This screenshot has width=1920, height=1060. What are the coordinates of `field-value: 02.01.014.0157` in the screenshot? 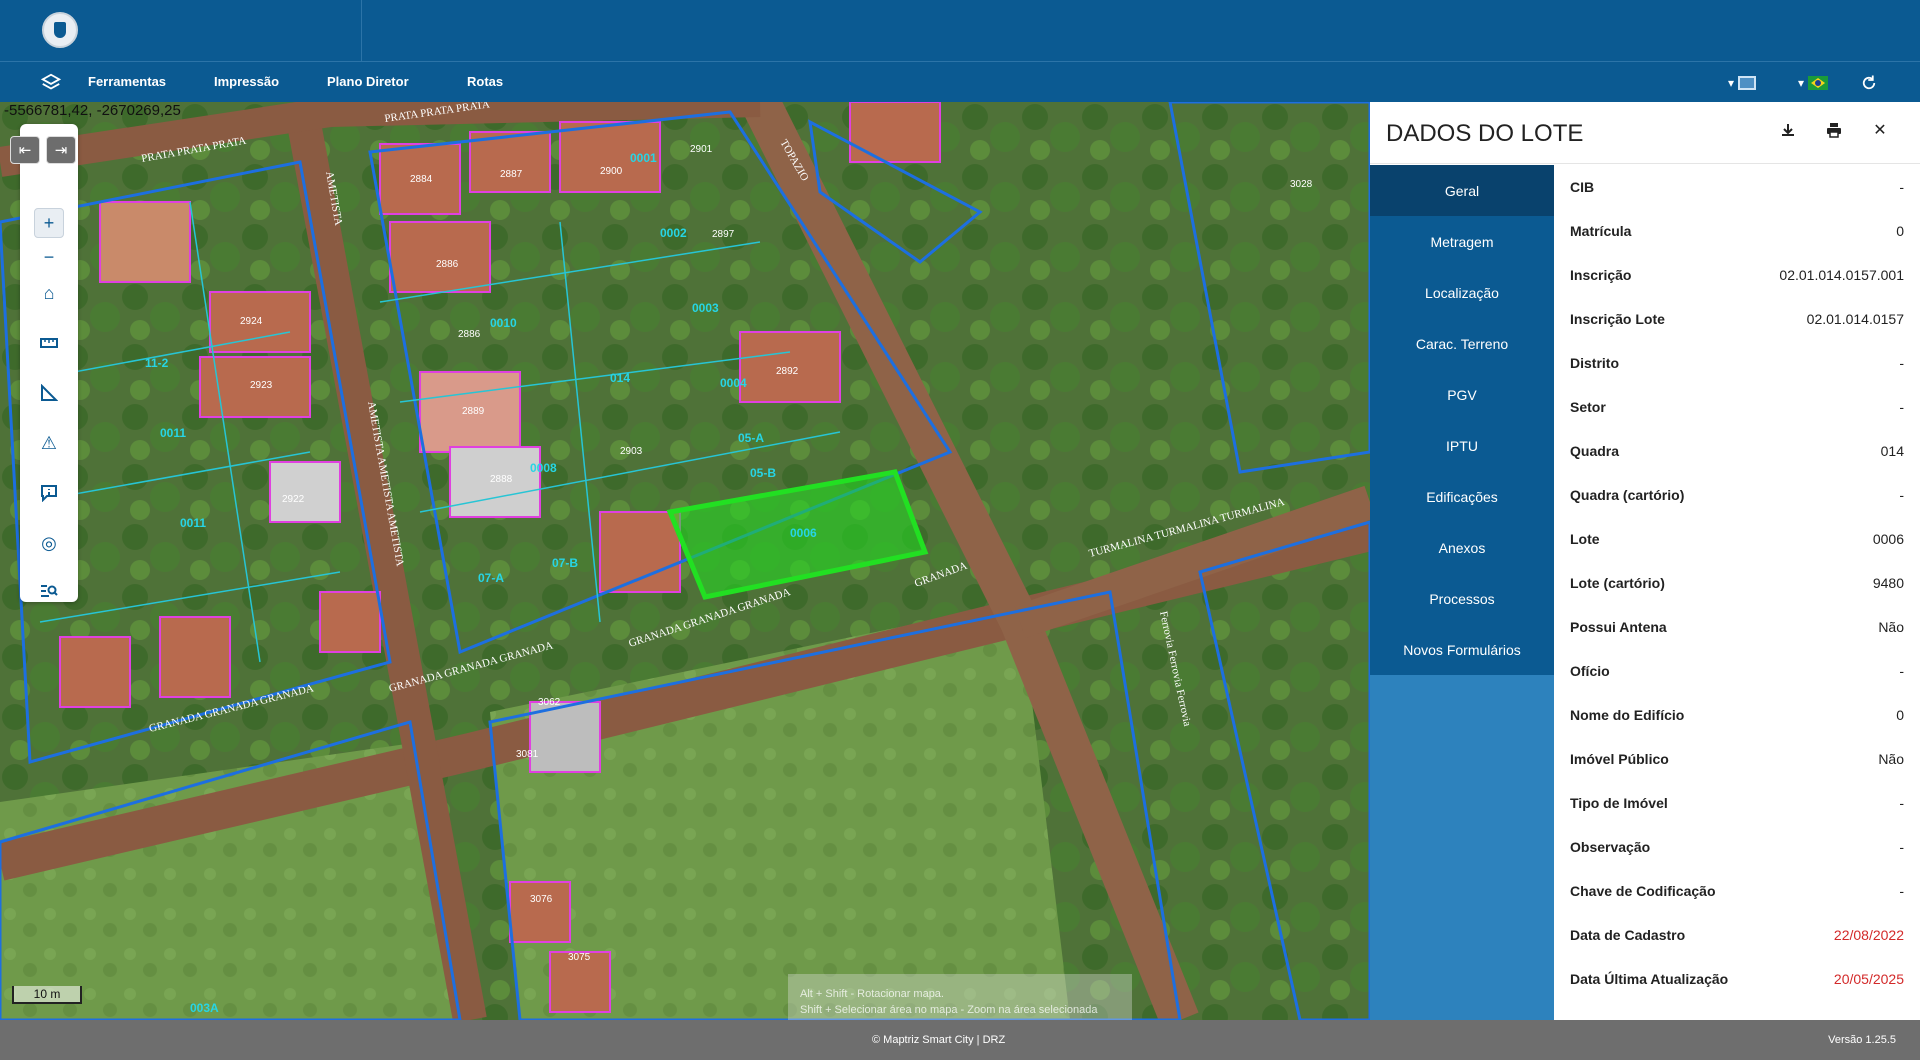 It's located at (1855, 319).